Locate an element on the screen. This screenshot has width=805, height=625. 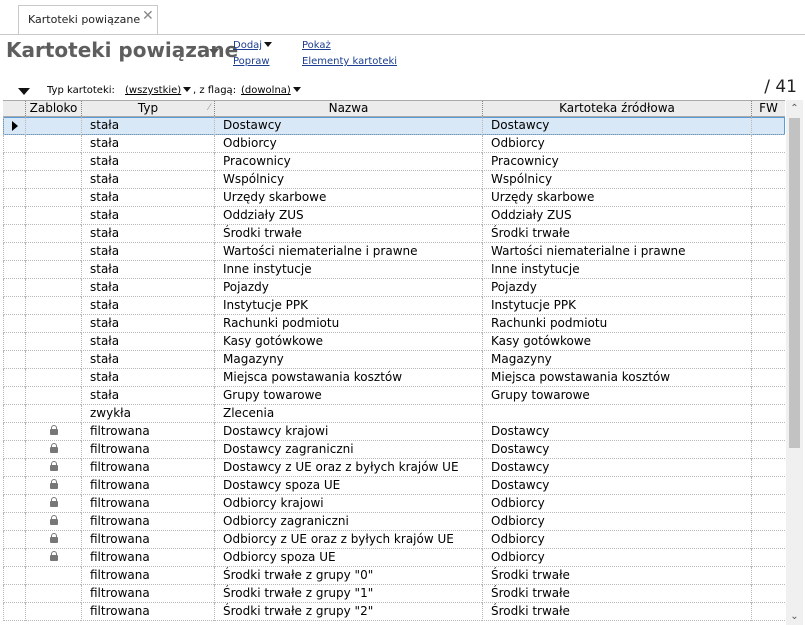
cell-zrodlo: Magazyny is located at coordinates (616, 360).